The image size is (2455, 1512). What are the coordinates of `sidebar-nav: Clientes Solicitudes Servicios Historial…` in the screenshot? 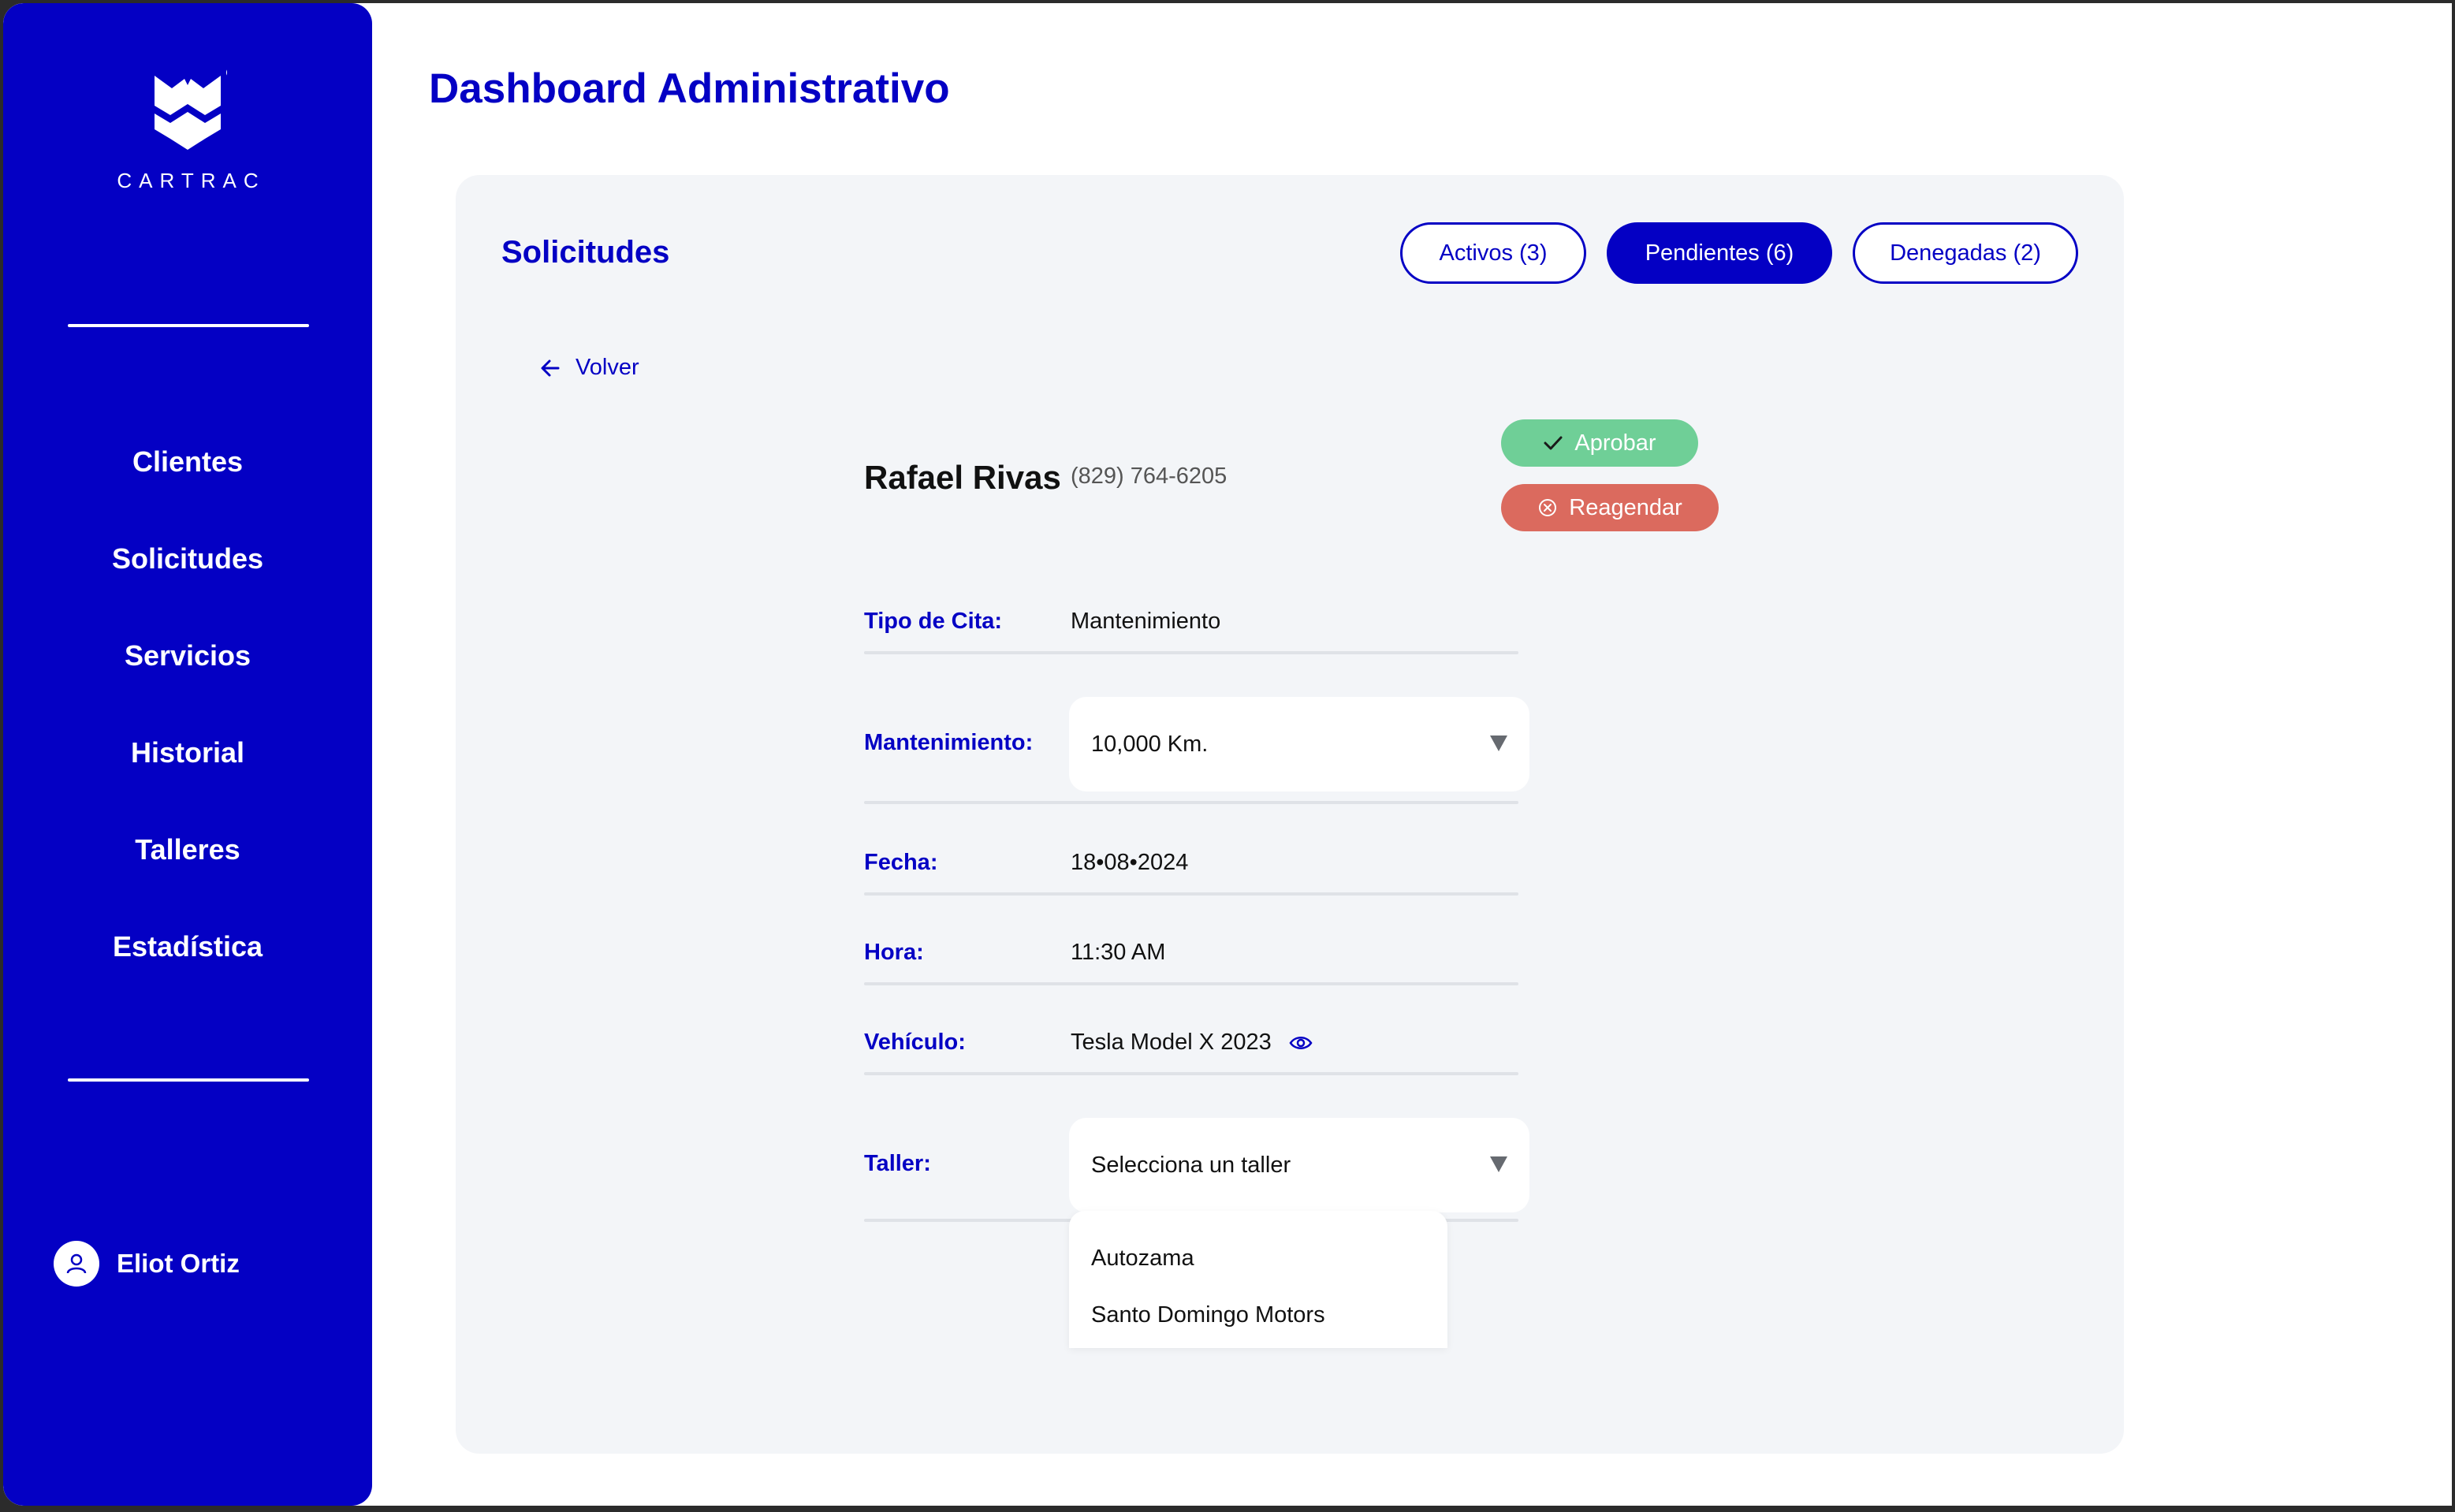 It's located at (187, 704).